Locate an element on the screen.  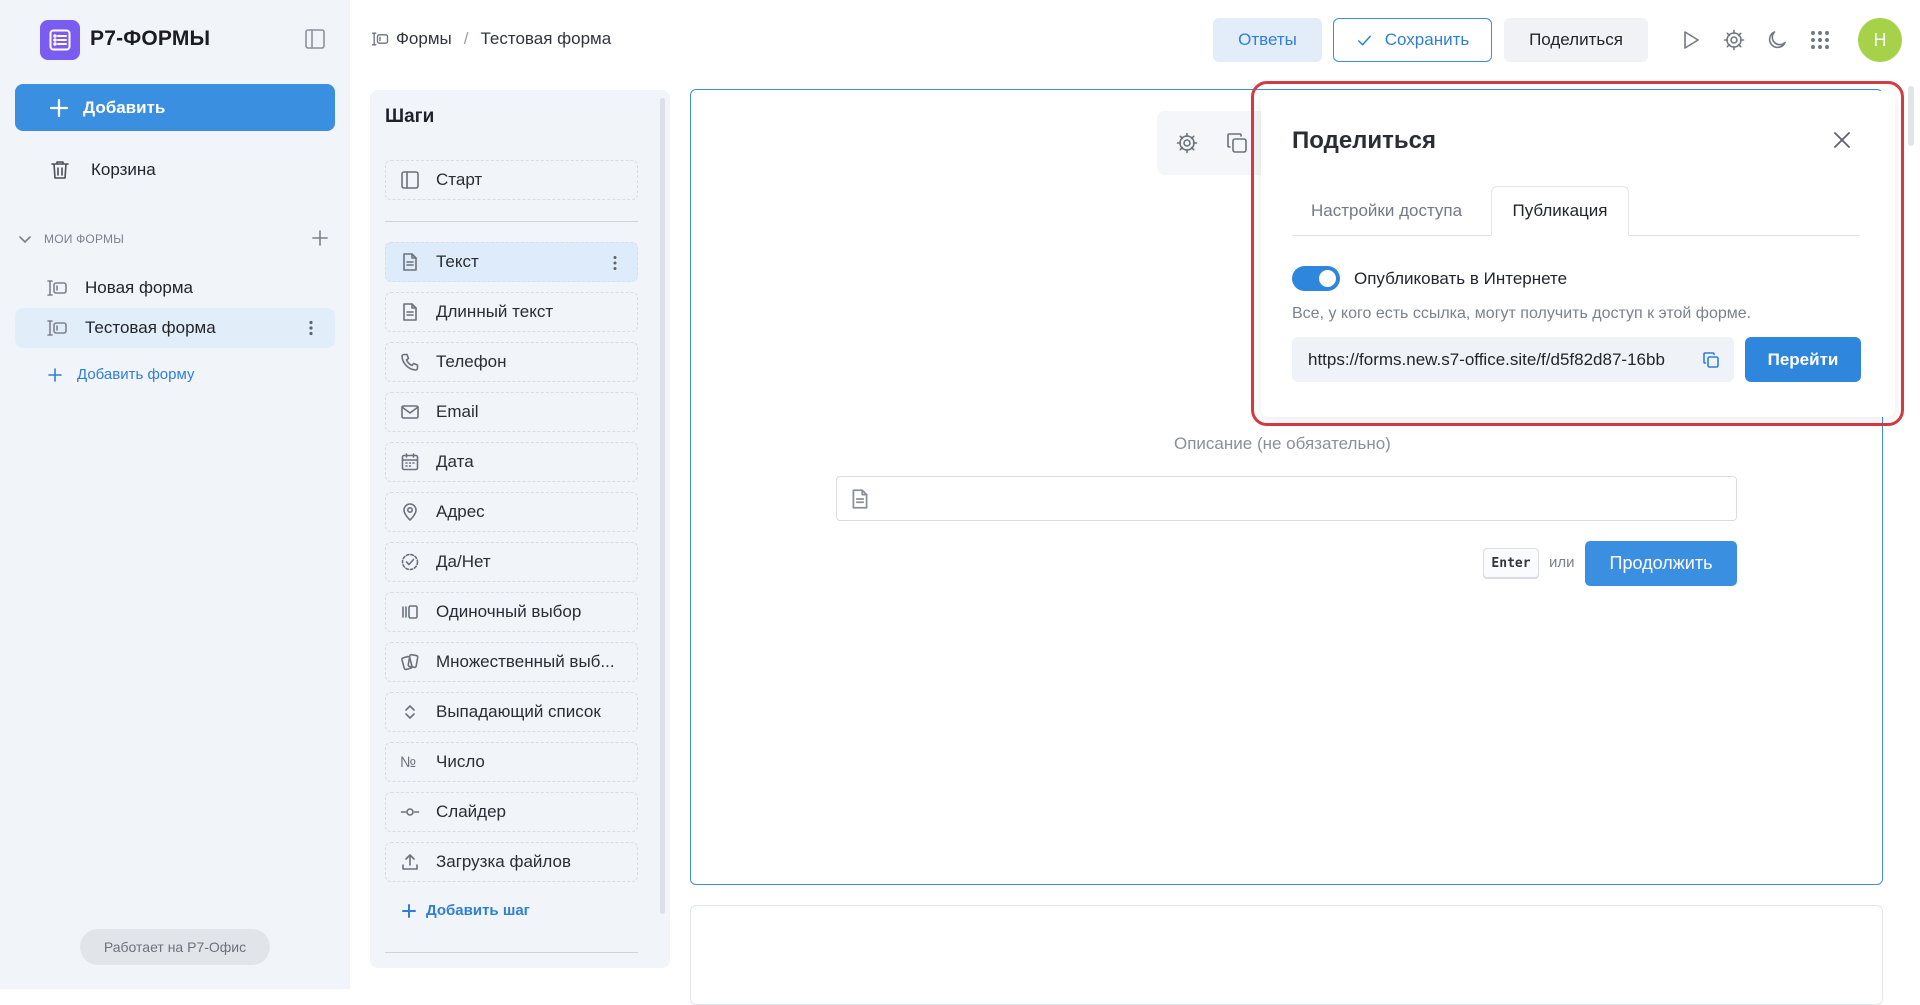
tab-access-settings: Настройки доступа is located at coordinates (1386, 211).